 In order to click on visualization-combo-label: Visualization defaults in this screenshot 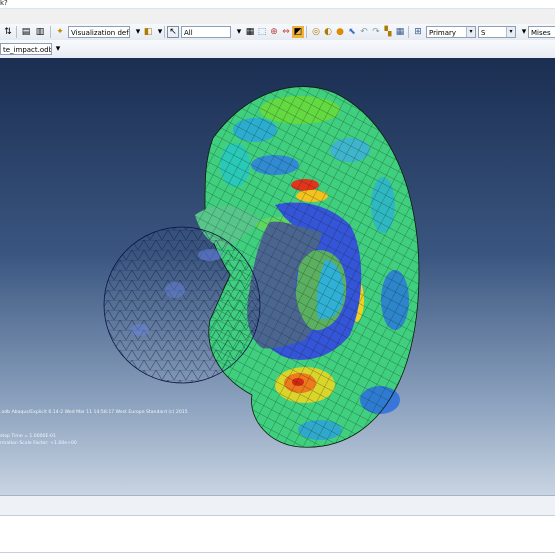, I will do `click(100, 33)`.